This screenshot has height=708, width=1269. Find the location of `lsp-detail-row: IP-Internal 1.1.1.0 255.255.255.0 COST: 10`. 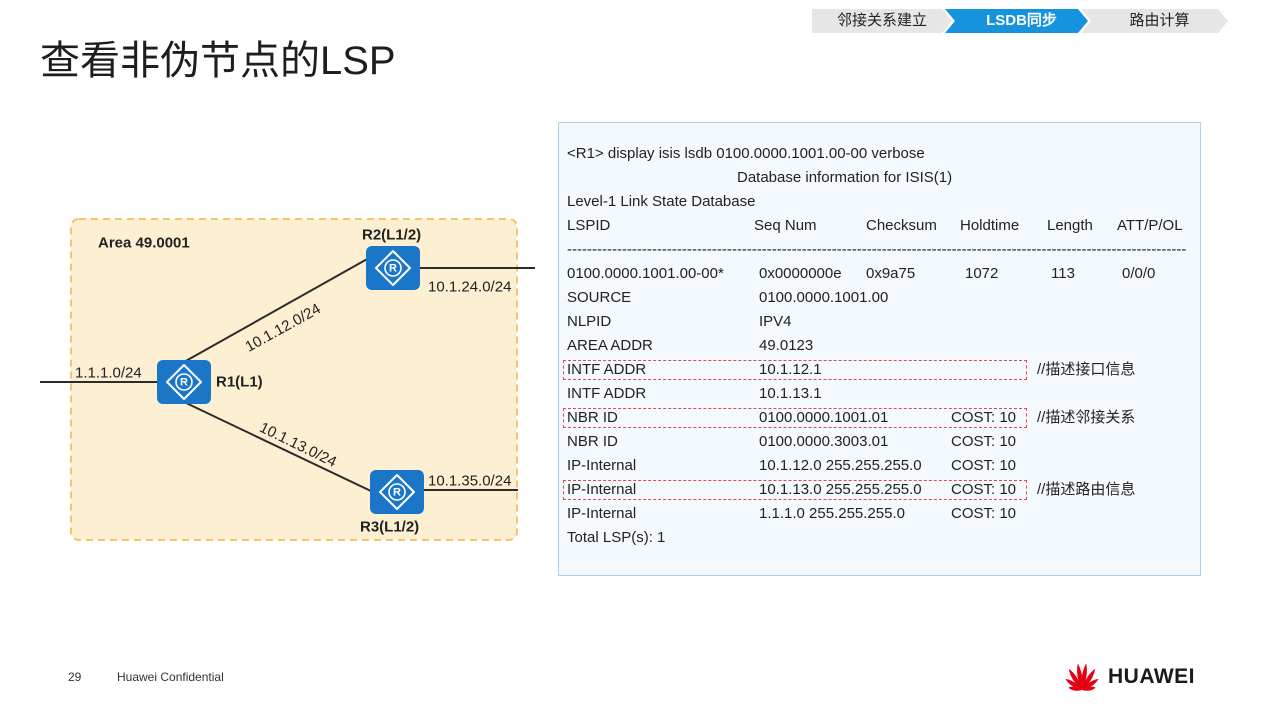

lsp-detail-row: IP-Internal 1.1.1.0 255.255.255.0 COST: 10 is located at coordinates (879, 514).